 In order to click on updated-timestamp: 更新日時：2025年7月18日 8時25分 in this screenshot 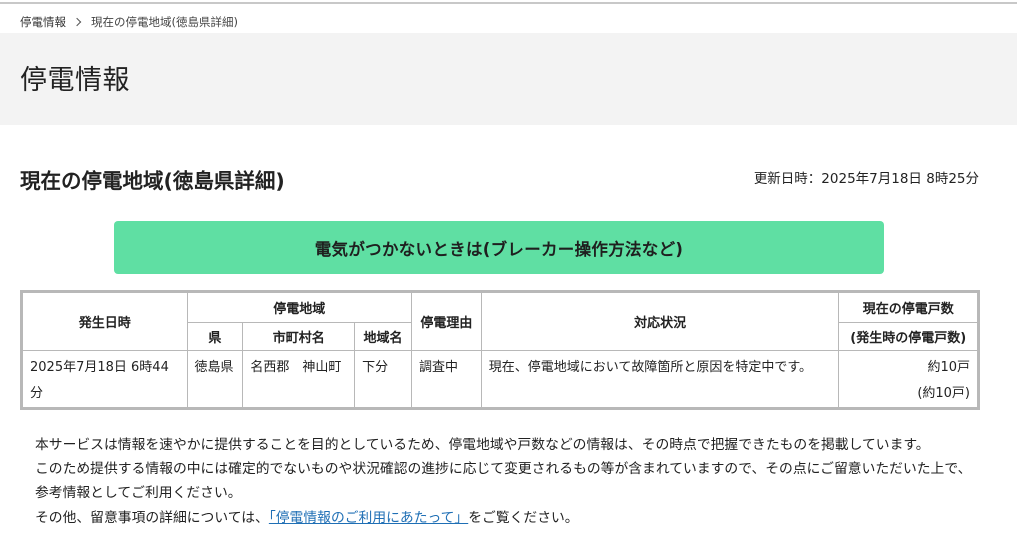, I will do `click(866, 179)`.